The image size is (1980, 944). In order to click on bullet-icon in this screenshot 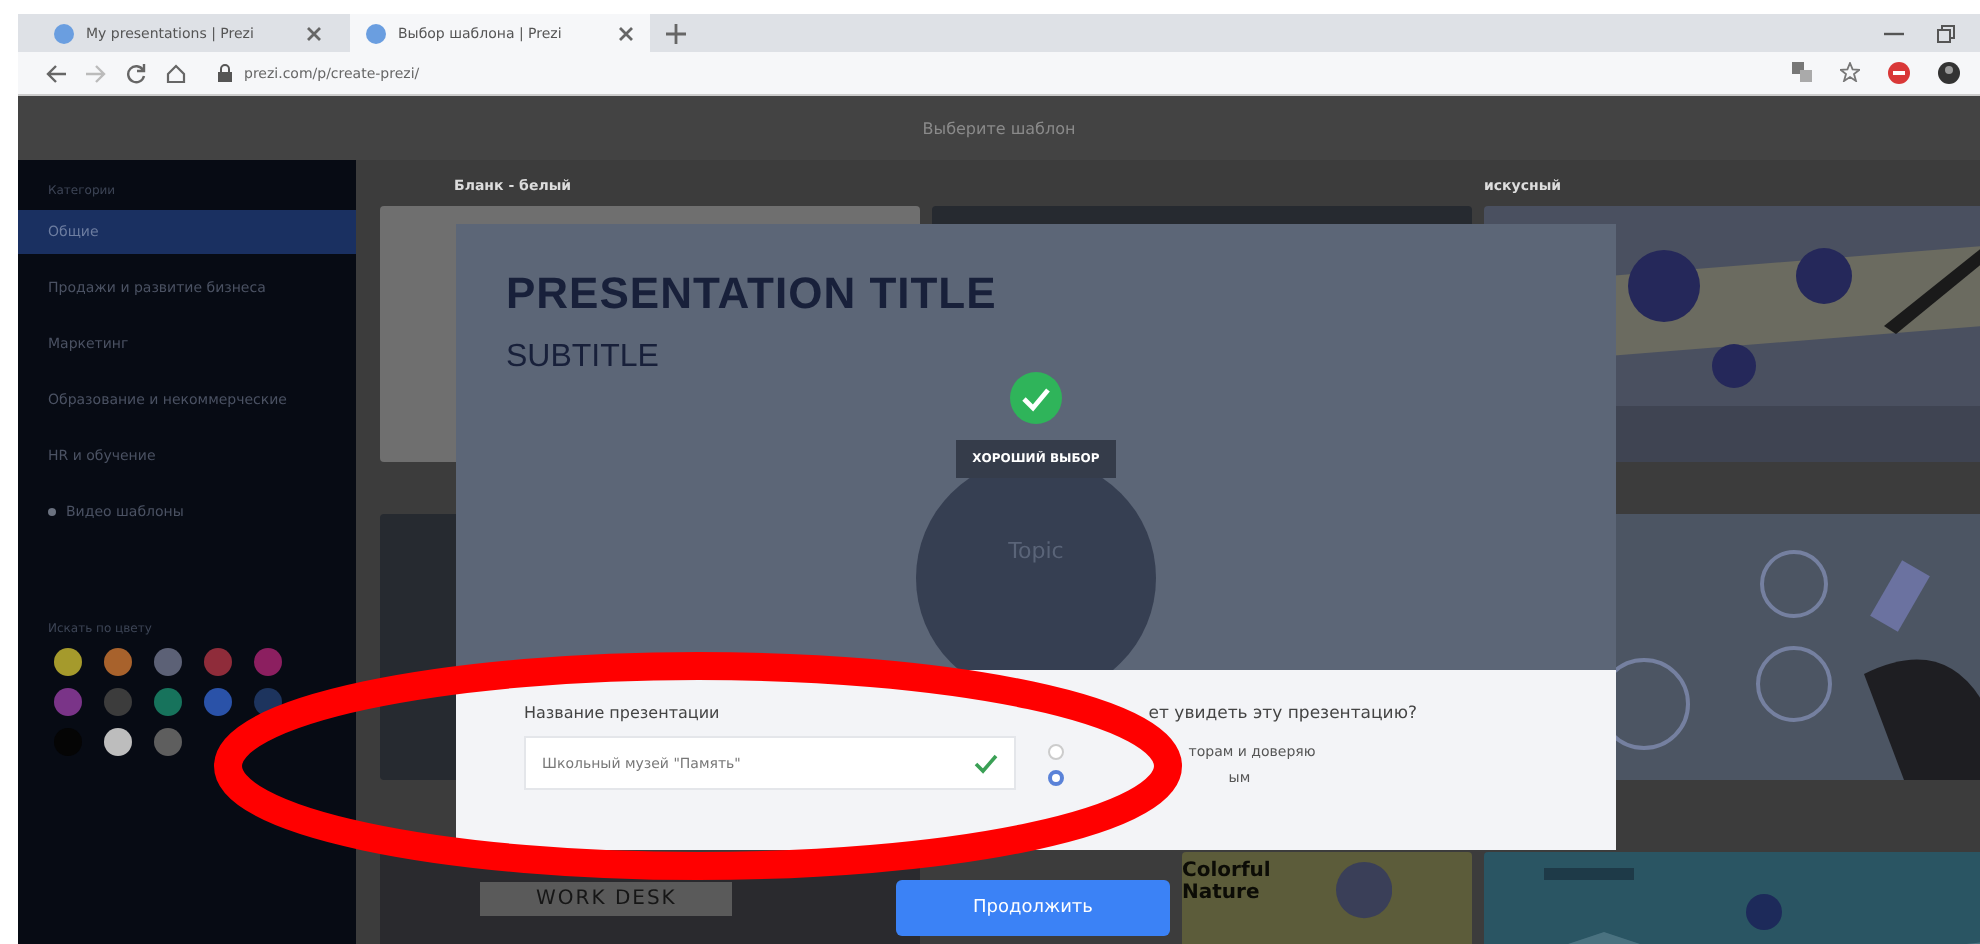, I will do `click(52, 512)`.